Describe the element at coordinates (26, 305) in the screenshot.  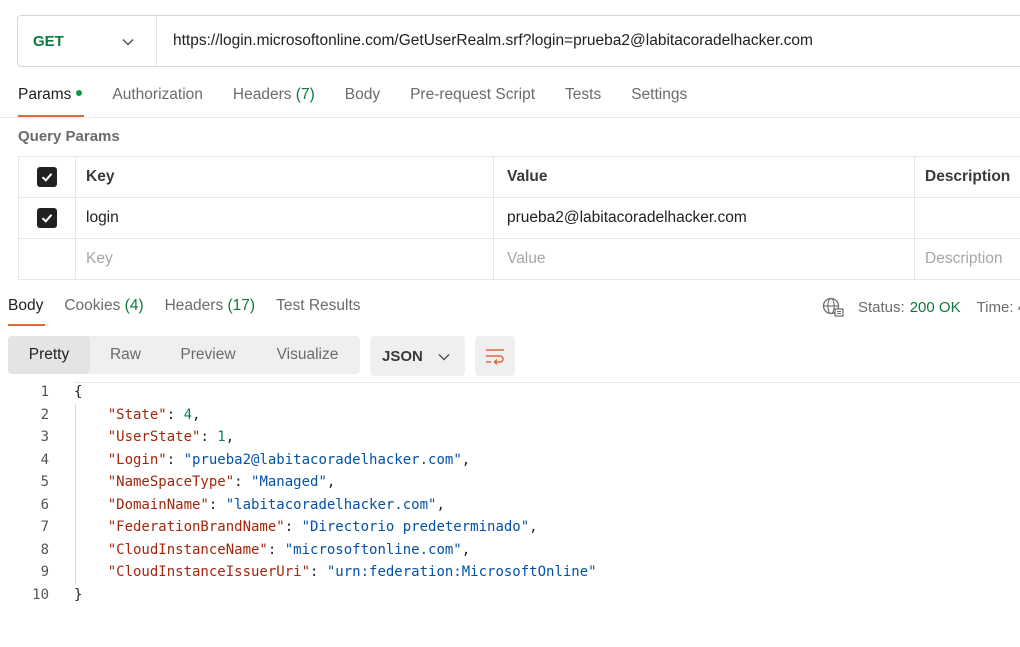
I see `tab-response-body-label: Body` at that location.